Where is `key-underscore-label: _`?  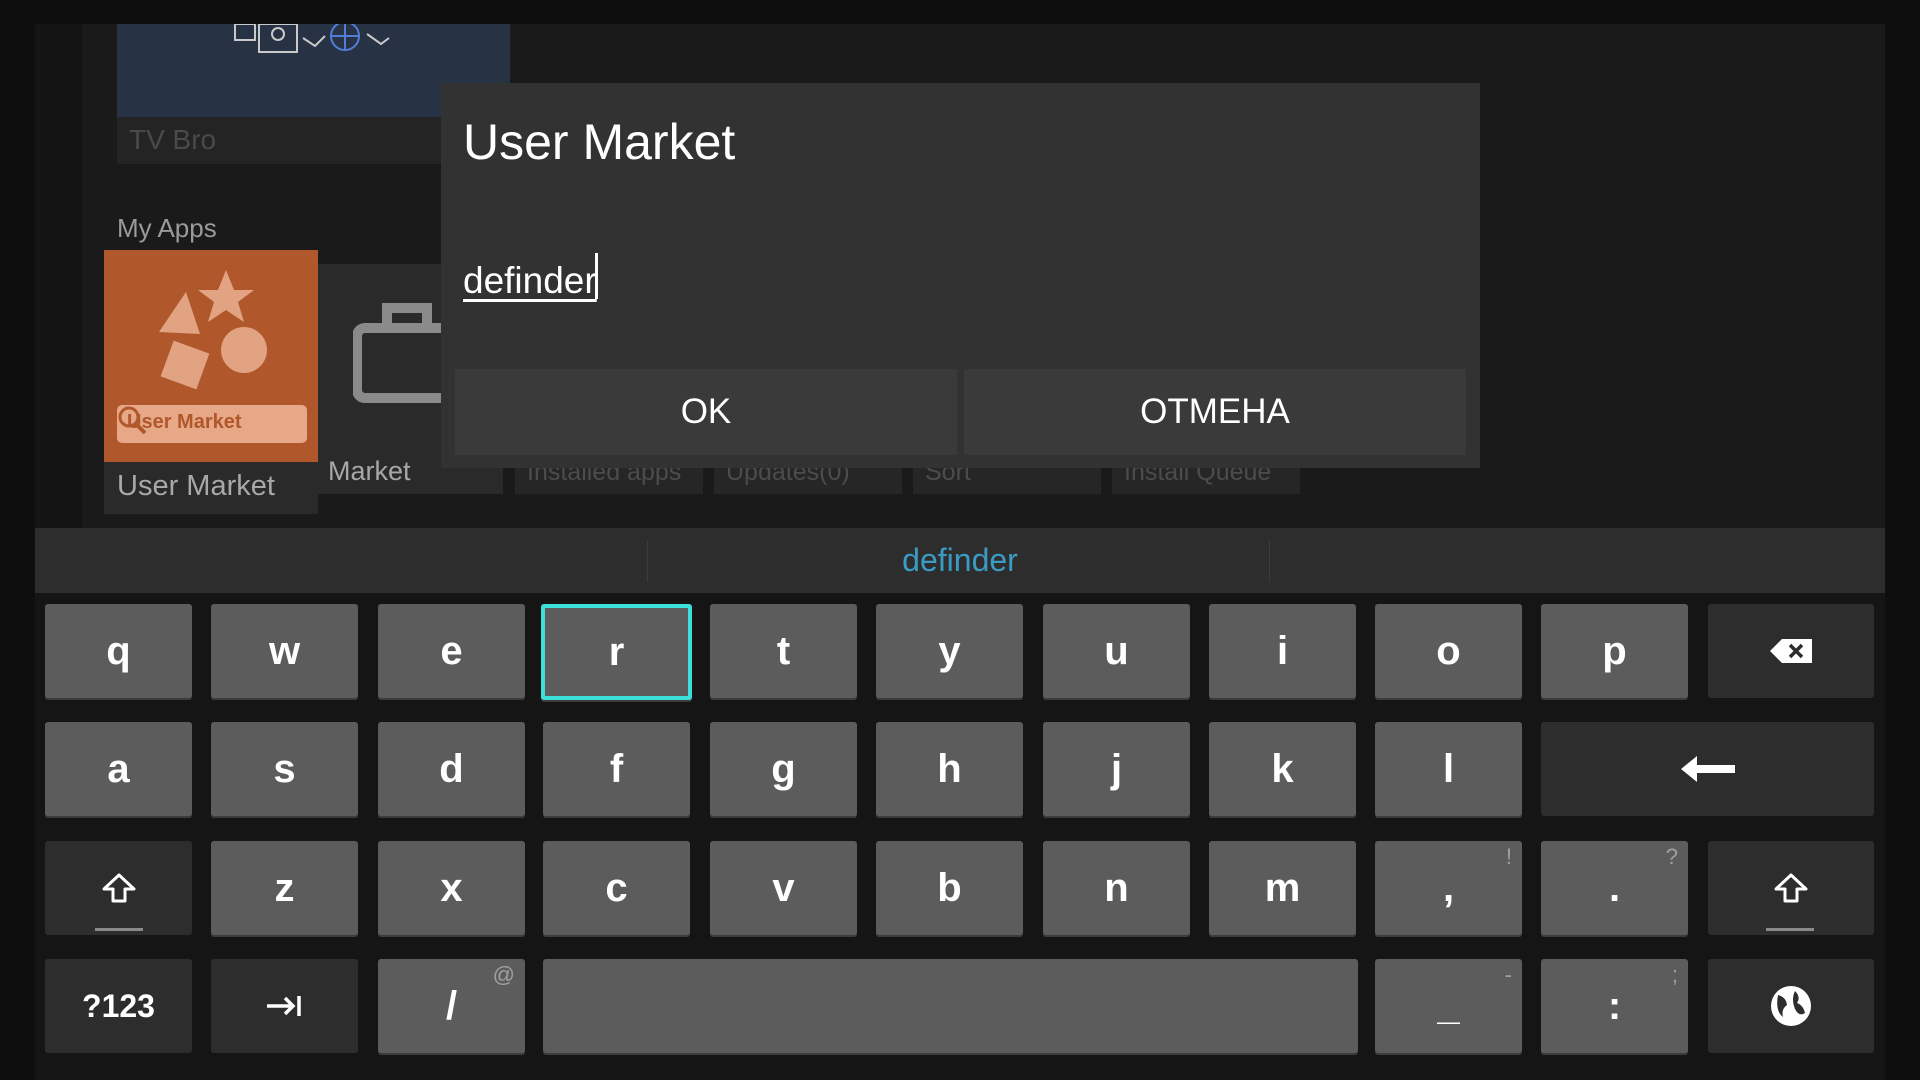
key-underscore-label: _ is located at coordinates (1448, 1005).